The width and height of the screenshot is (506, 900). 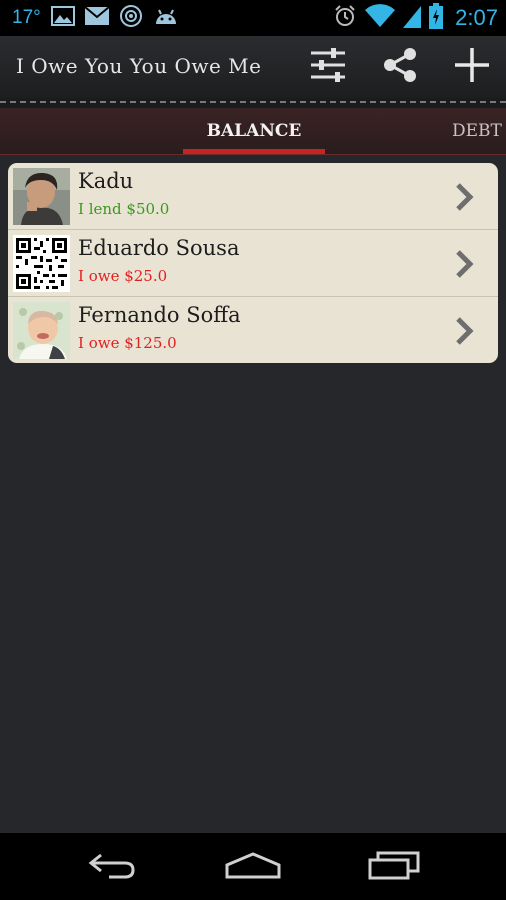 I want to click on action-bar: I Owe You You Owe Me, so click(x=253, y=67).